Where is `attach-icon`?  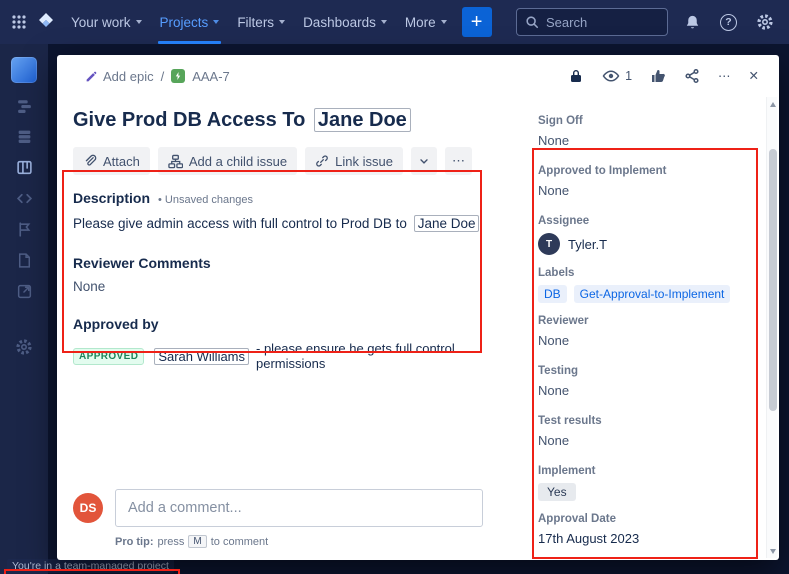
attach-icon is located at coordinates (90, 161).